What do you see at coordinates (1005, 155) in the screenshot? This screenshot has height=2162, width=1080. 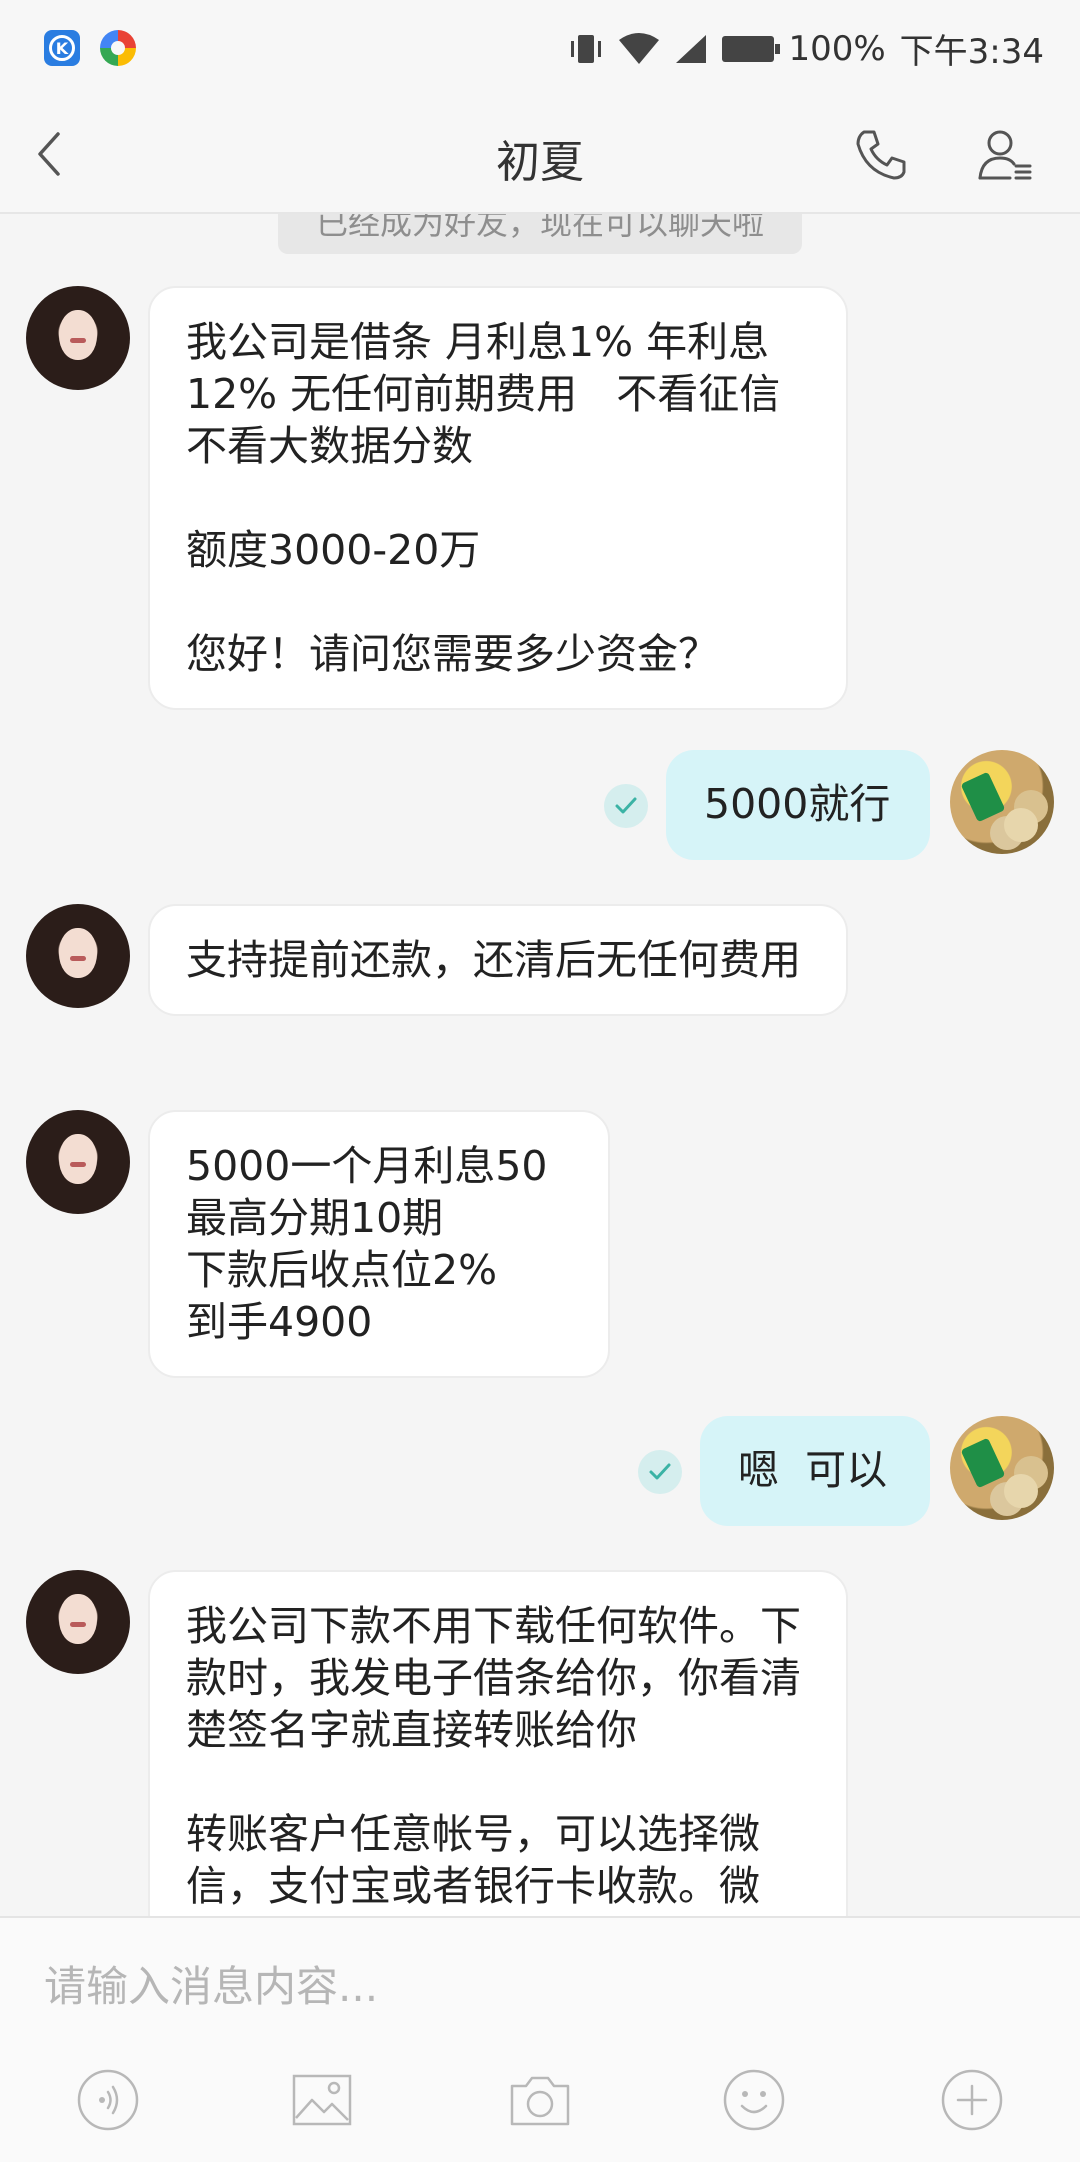 I see `profile-icon` at bounding box center [1005, 155].